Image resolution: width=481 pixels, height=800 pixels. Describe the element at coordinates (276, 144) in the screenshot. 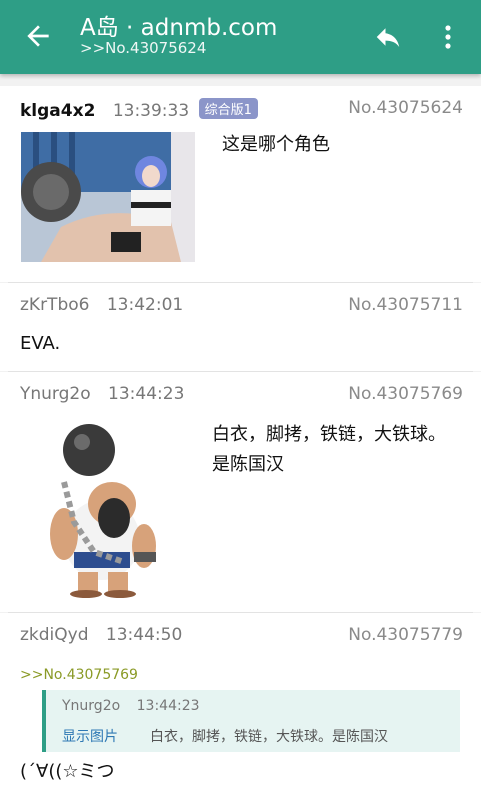

I see `post-content: 这是哪个角色` at that location.